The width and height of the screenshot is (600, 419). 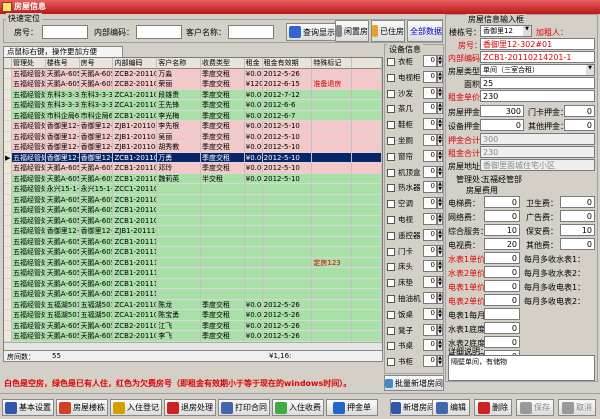 What do you see at coordinates (193, 294) in the screenshot?
I see `table-row: 五福经管处天鹅A-605室天鹅A-605室ZCB1-201116` at bounding box center [193, 294].